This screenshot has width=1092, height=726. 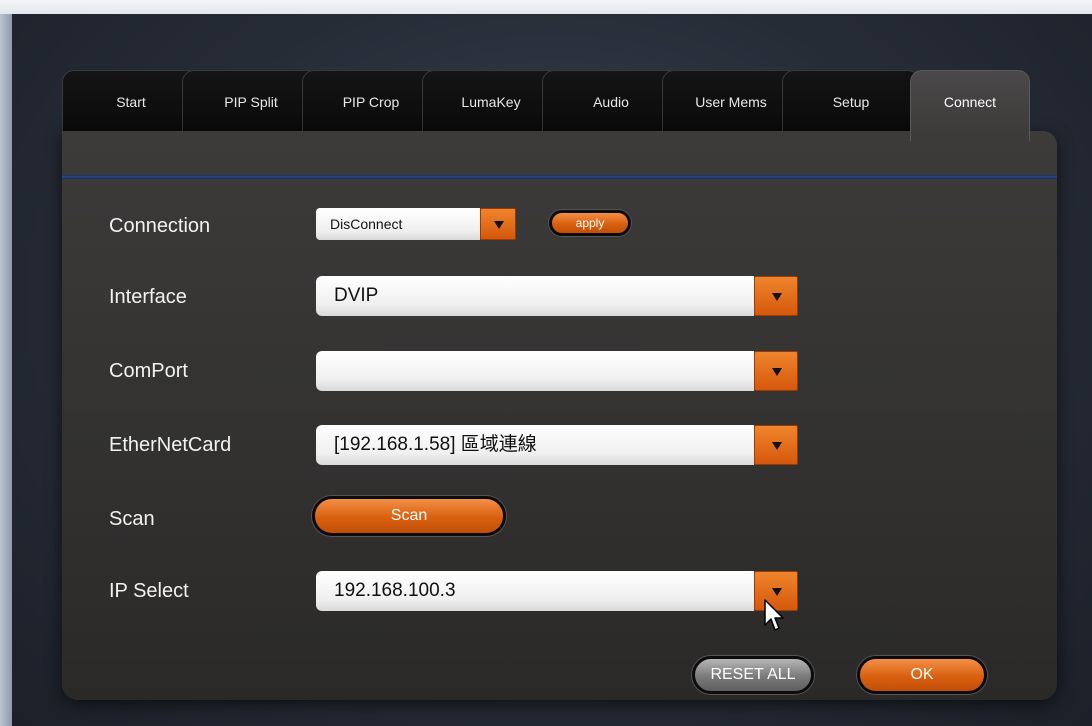 What do you see at coordinates (6, 370) in the screenshot?
I see `window-left-frame` at bounding box center [6, 370].